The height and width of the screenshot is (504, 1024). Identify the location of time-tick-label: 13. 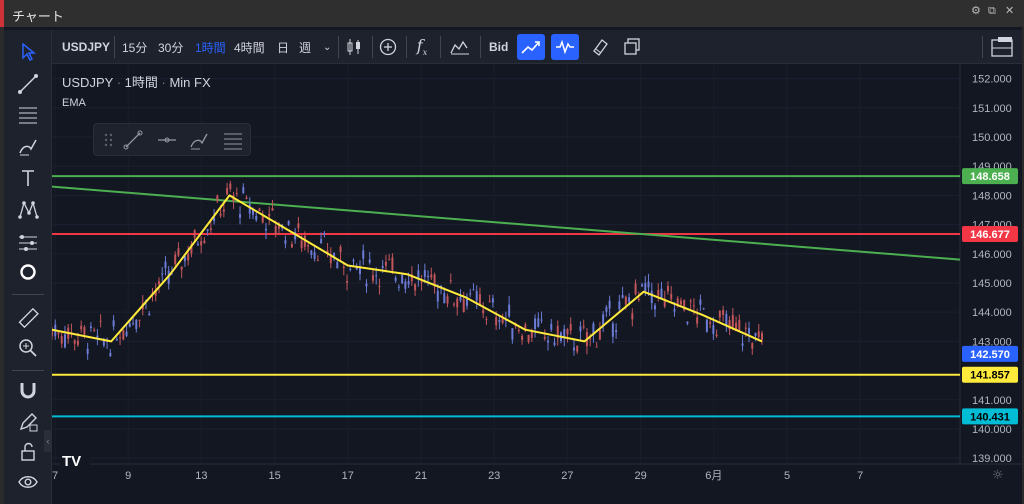
(201, 476).